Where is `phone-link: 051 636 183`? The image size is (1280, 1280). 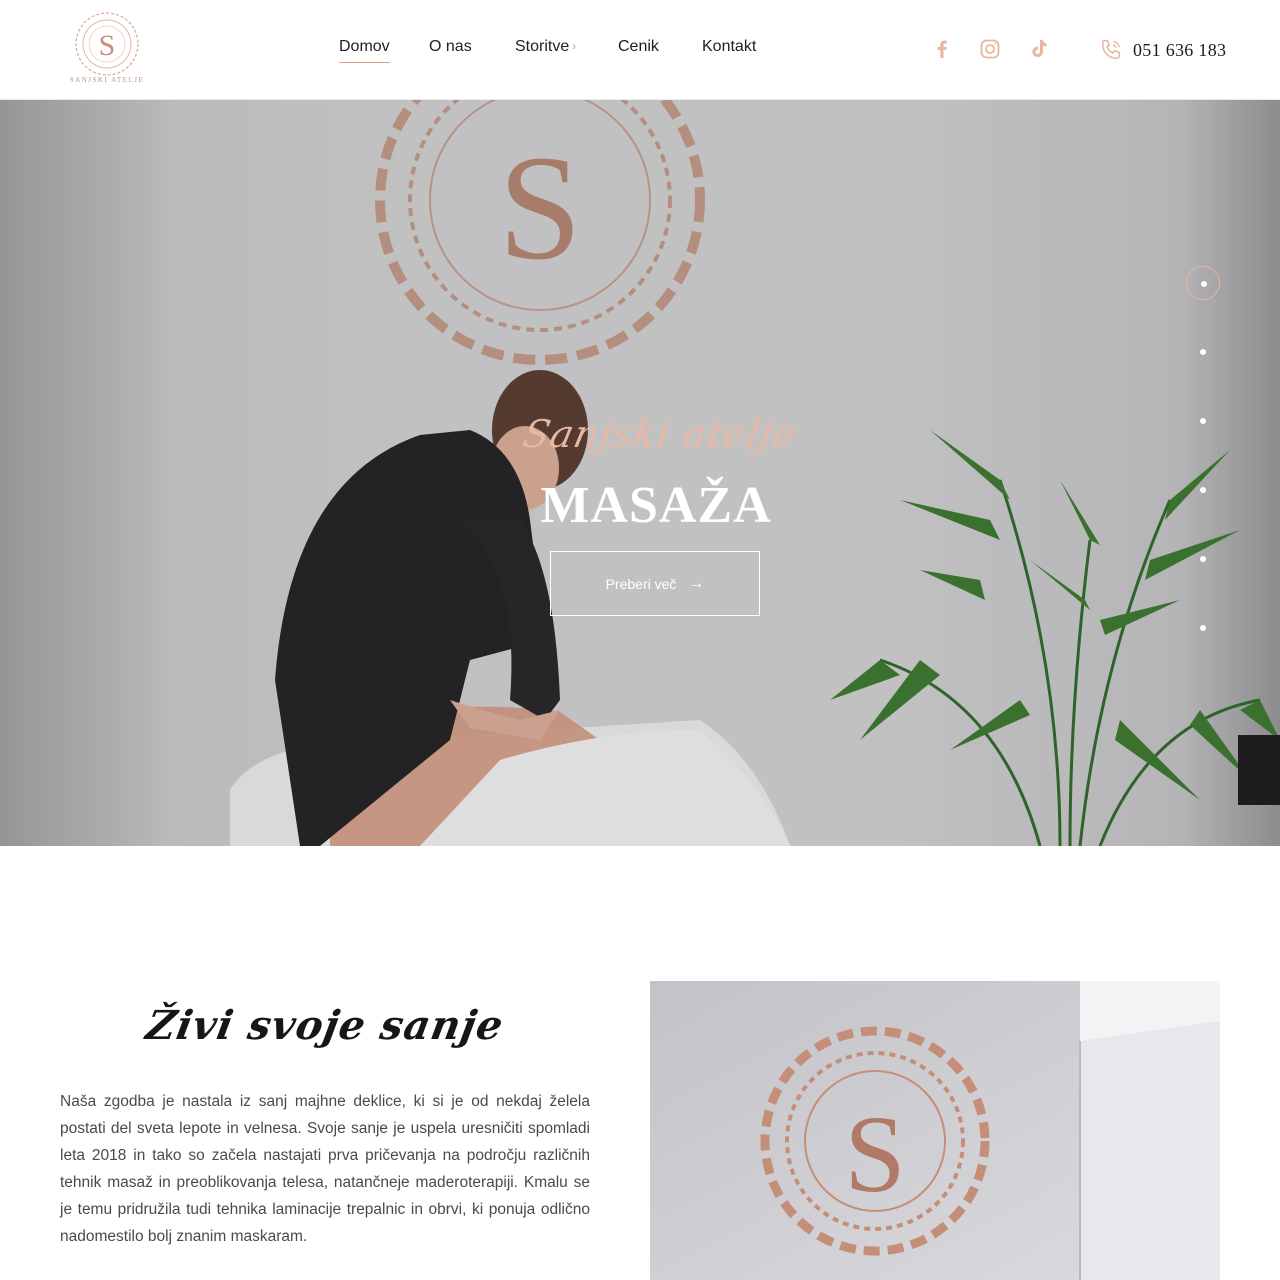 phone-link: 051 636 183 is located at coordinates (1162, 50).